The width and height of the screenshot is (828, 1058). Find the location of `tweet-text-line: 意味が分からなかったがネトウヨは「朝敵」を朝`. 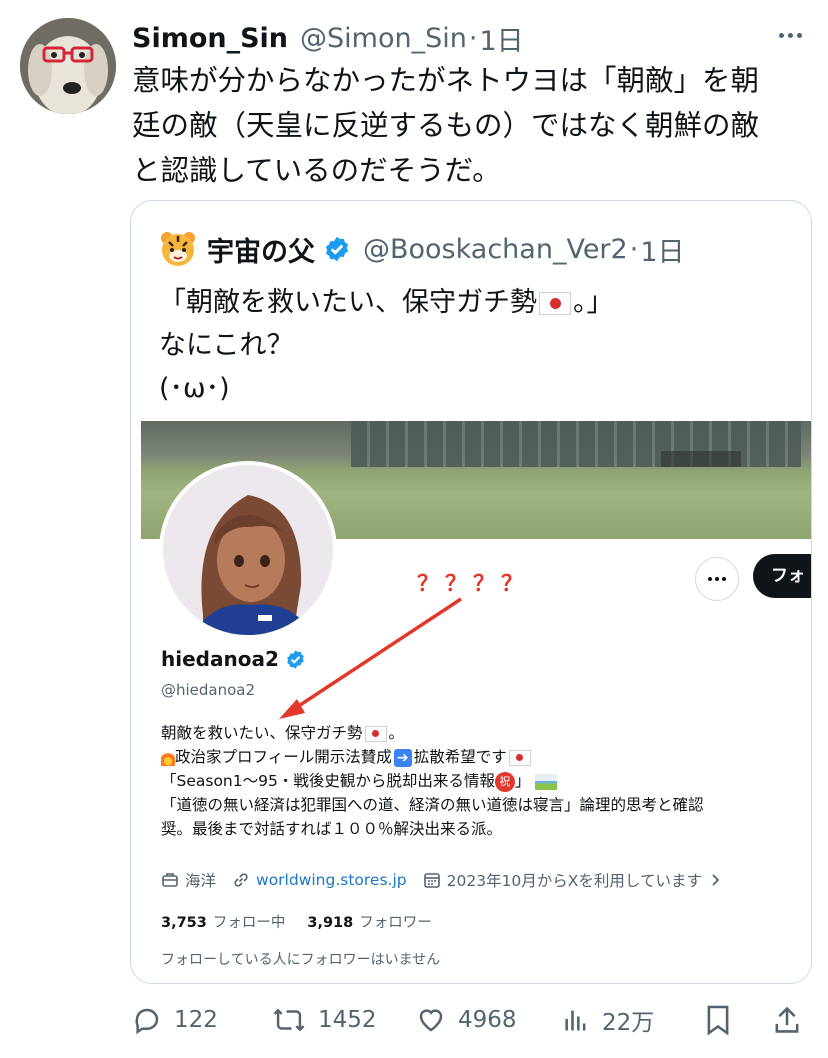

tweet-text-line: 意味が分からなかったがネトウヨは「朝敵」を朝 is located at coordinates (446, 80).